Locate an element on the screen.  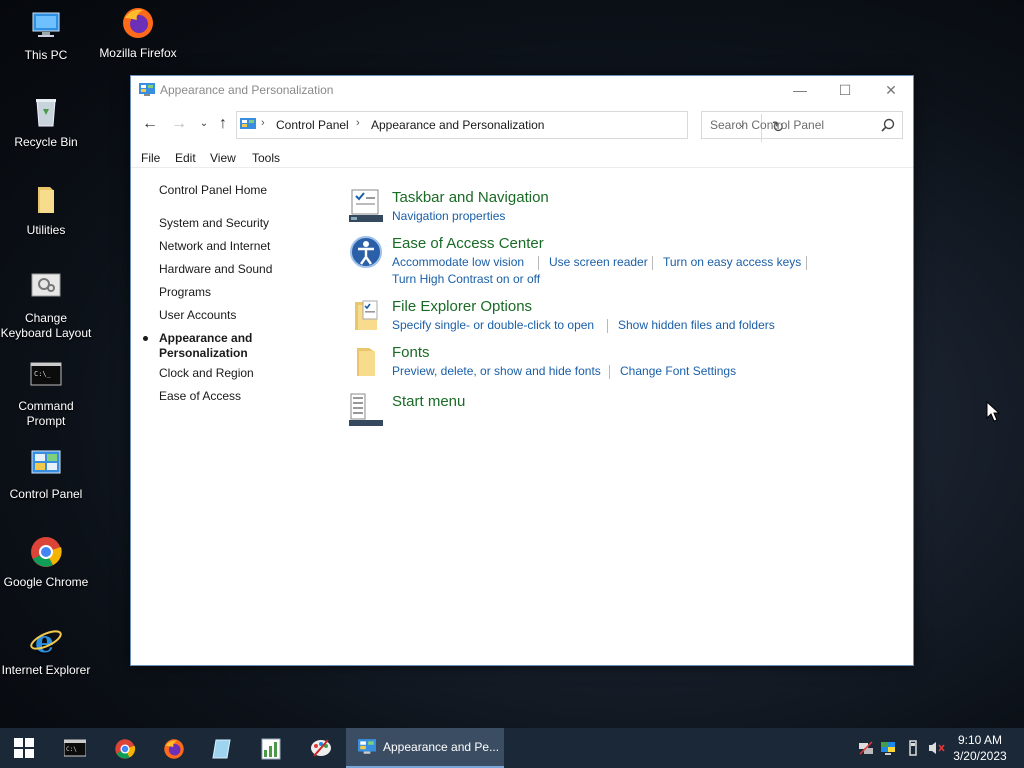
link-turn-on-easy-access-keys: Turn on easy access keys is located at coordinates (732, 262).